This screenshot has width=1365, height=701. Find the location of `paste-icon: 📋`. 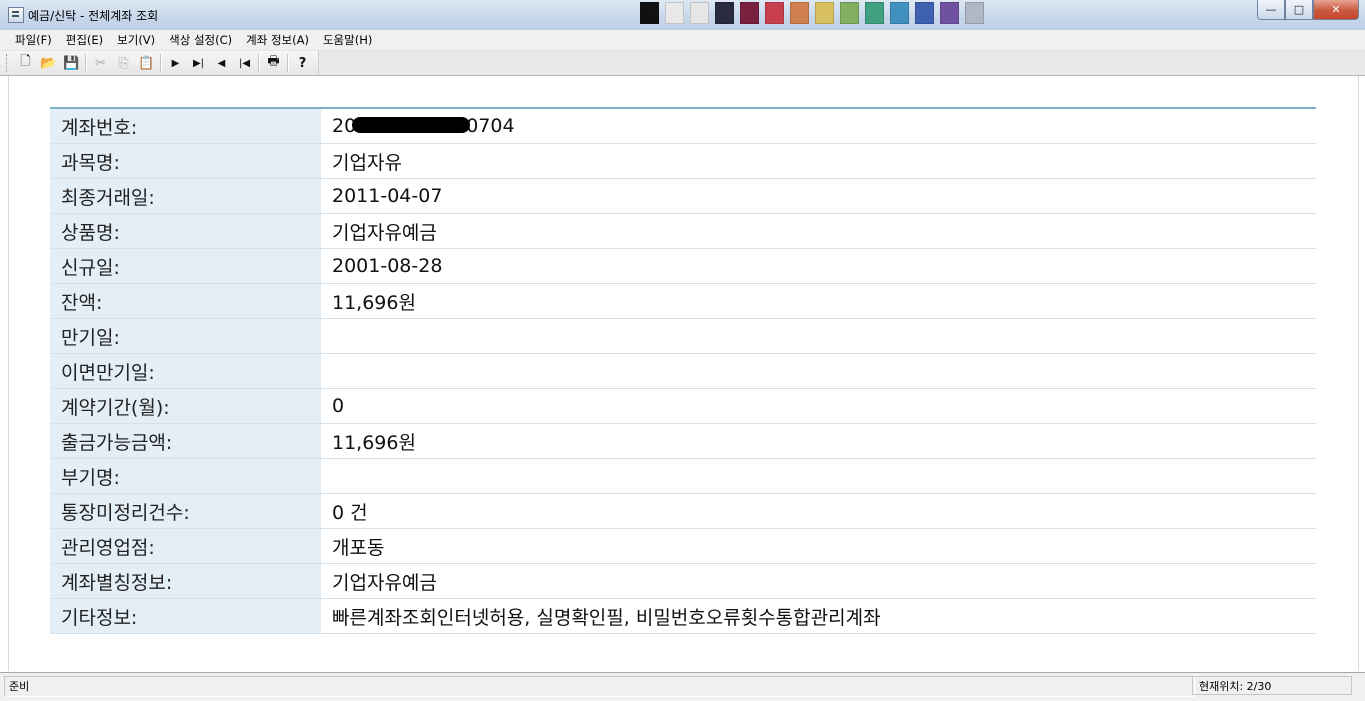

paste-icon: 📋 is located at coordinates (146, 63).